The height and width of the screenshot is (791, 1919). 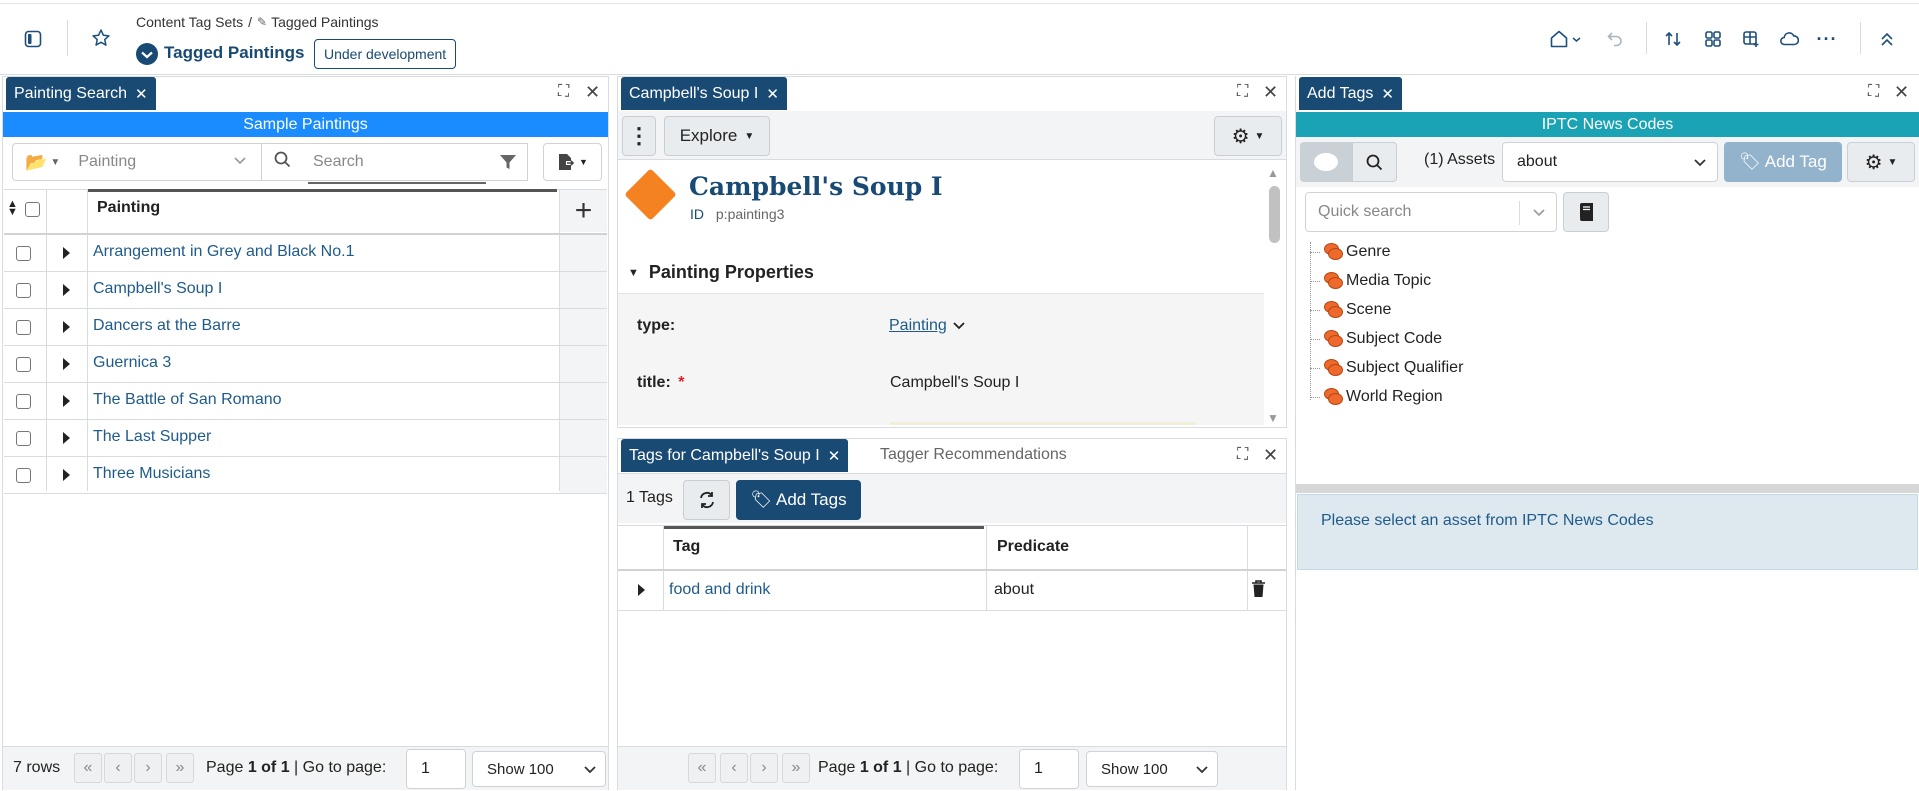 What do you see at coordinates (1673, 39) in the screenshot?
I see `sort-icon` at bounding box center [1673, 39].